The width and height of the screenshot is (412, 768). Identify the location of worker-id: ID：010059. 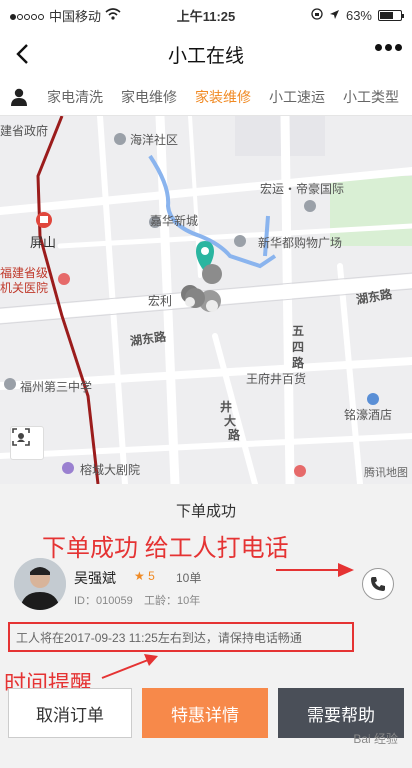
(103, 601).